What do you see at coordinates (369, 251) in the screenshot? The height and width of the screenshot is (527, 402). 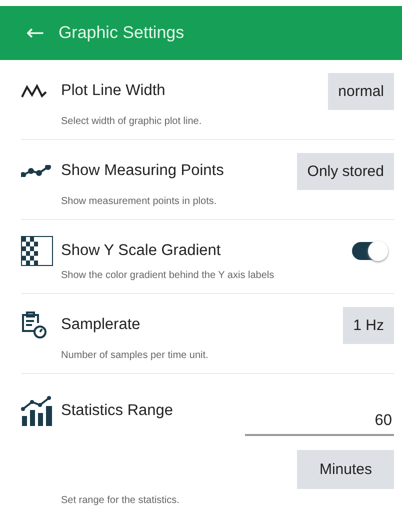 I see `toggle-switch` at bounding box center [369, 251].